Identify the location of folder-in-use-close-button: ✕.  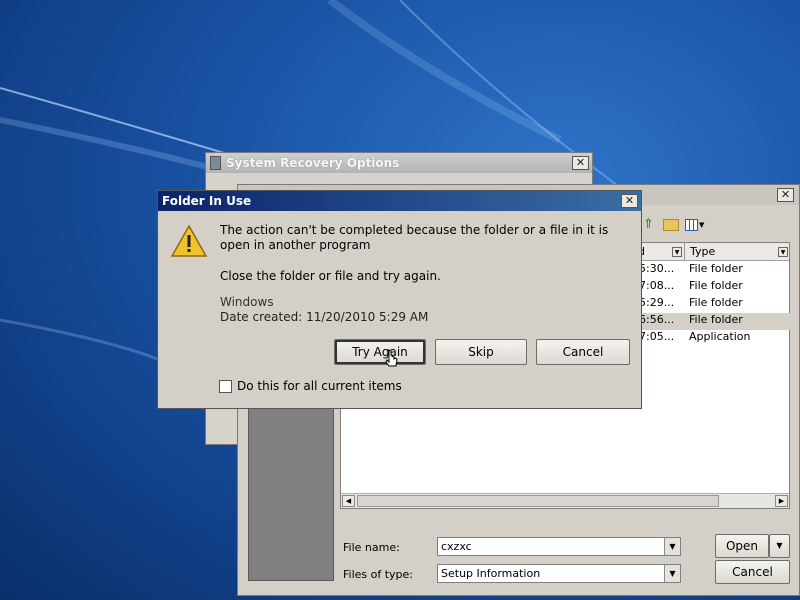
(629, 201).